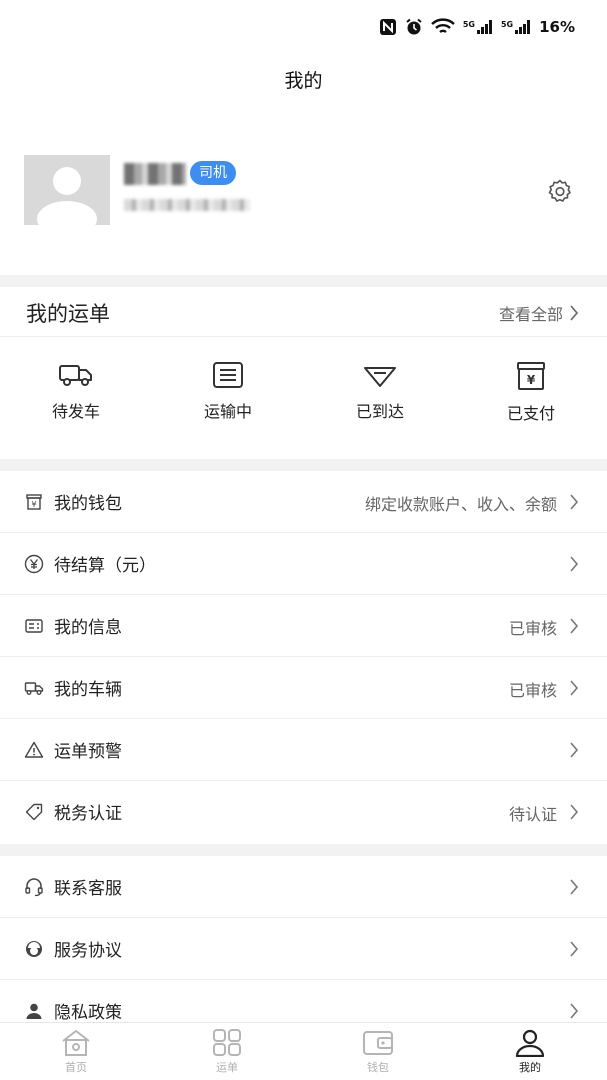 This screenshot has height=1080, width=607. I want to click on order-status-pending: 待发车, so click(76, 397).